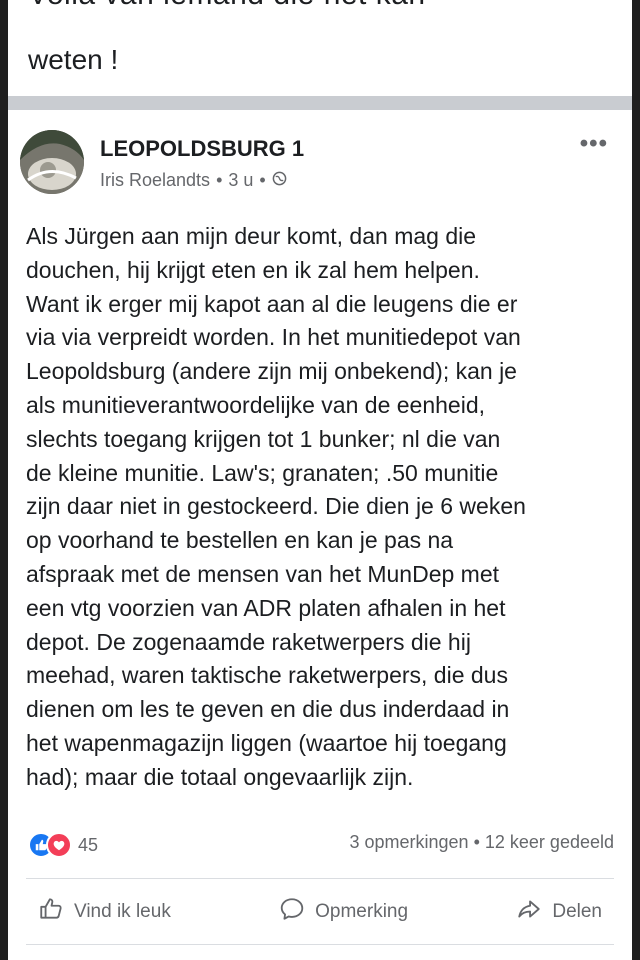 Image resolution: width=640 pixels, height=960 pixels. I want to click on divider-bottom, so click(320, 944).